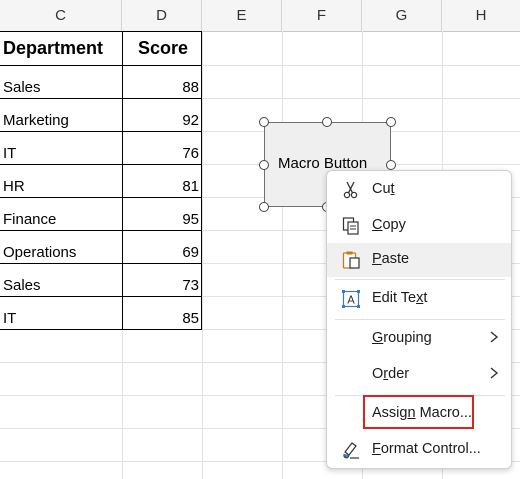 The width and height of the screenshot is (520, 479). Describe the element at coordinates (61, 15) in the screenshot. I see `column-header-c: C` at that location.